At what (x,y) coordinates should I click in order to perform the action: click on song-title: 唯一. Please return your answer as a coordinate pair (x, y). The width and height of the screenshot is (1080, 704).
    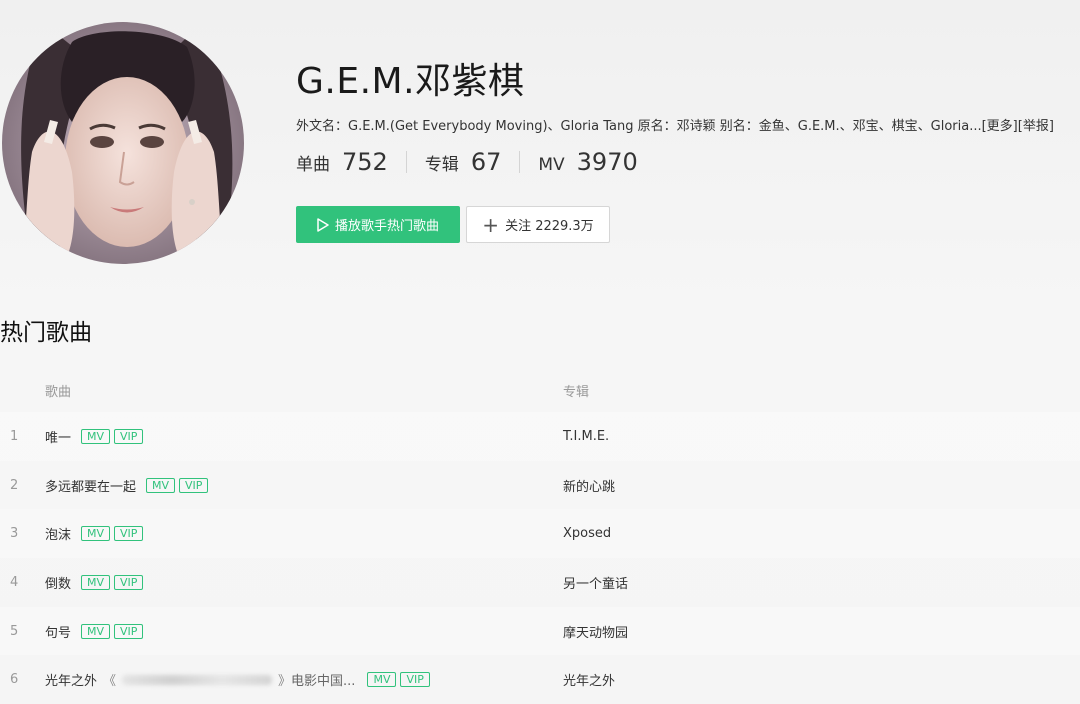
    Looking at the image, I should click on (58, 436).